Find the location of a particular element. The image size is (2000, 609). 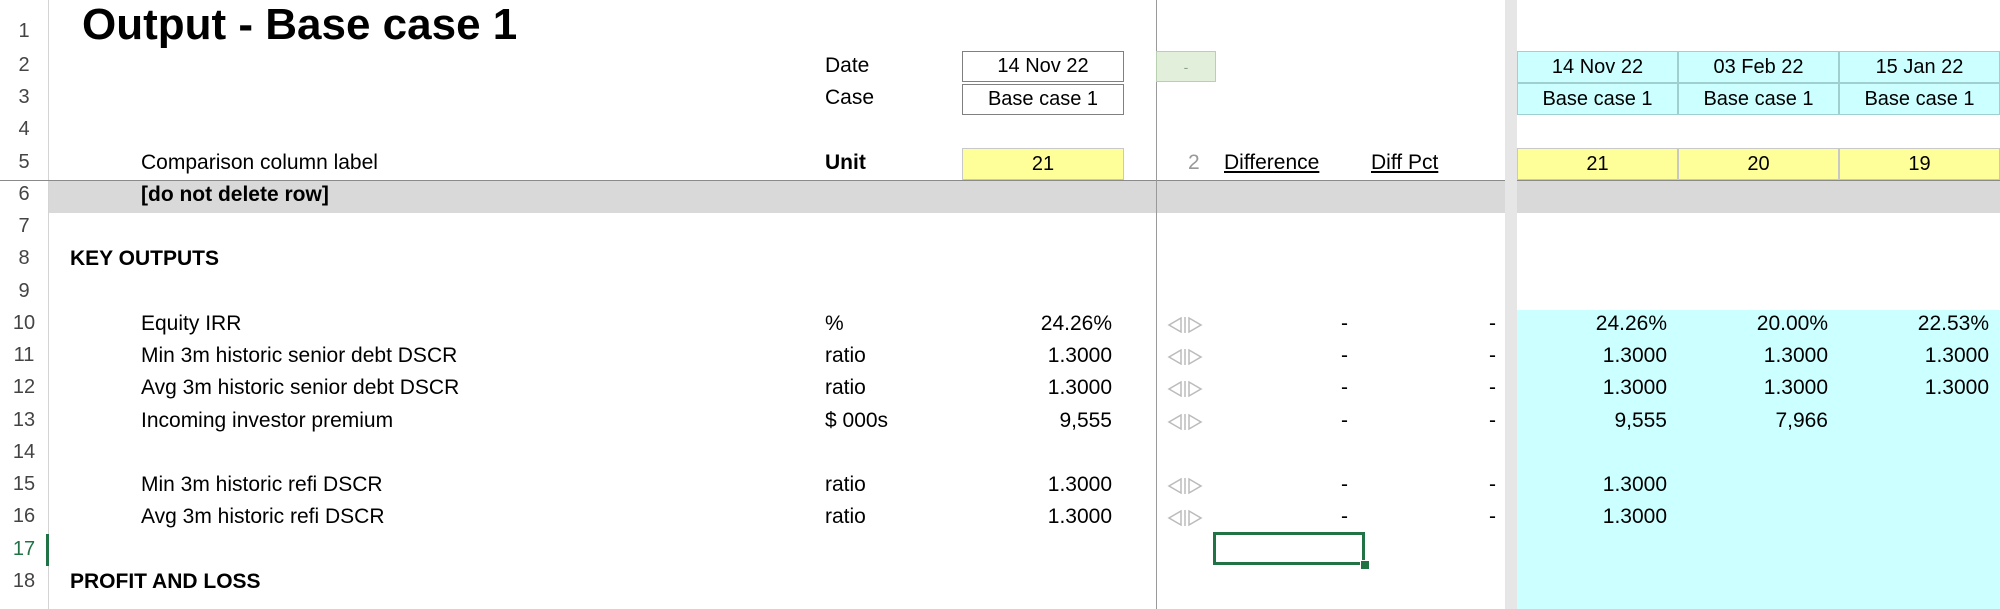

do-not-delete-row-band is located at coordinates (1024, 196).